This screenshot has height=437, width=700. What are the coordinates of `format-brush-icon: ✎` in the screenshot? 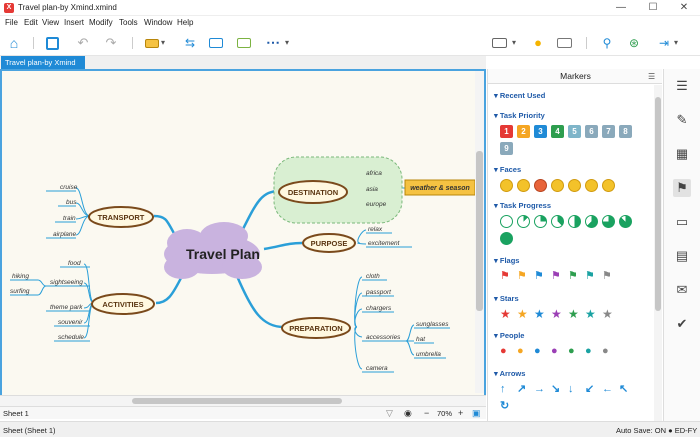 It's located at (682, 120).